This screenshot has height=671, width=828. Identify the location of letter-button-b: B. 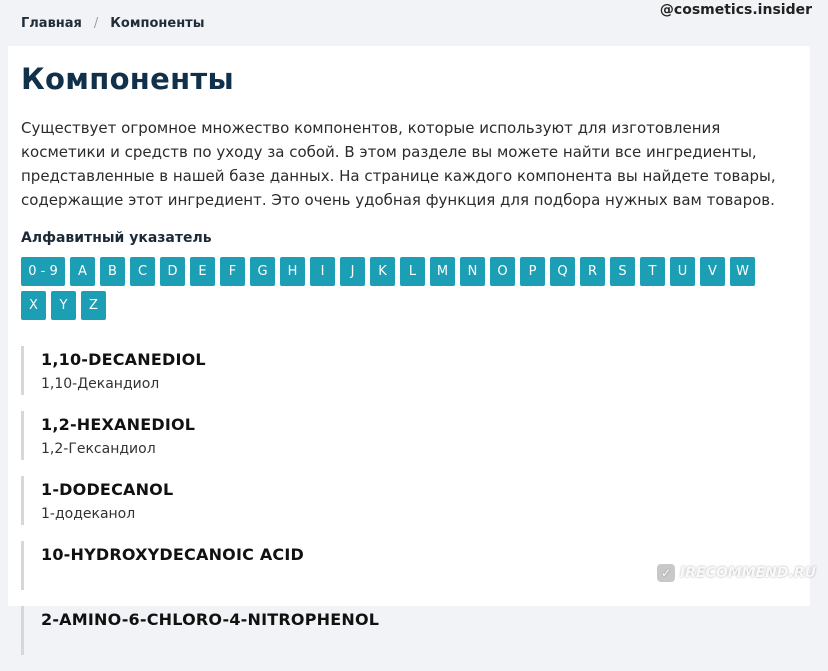
(112, 271).